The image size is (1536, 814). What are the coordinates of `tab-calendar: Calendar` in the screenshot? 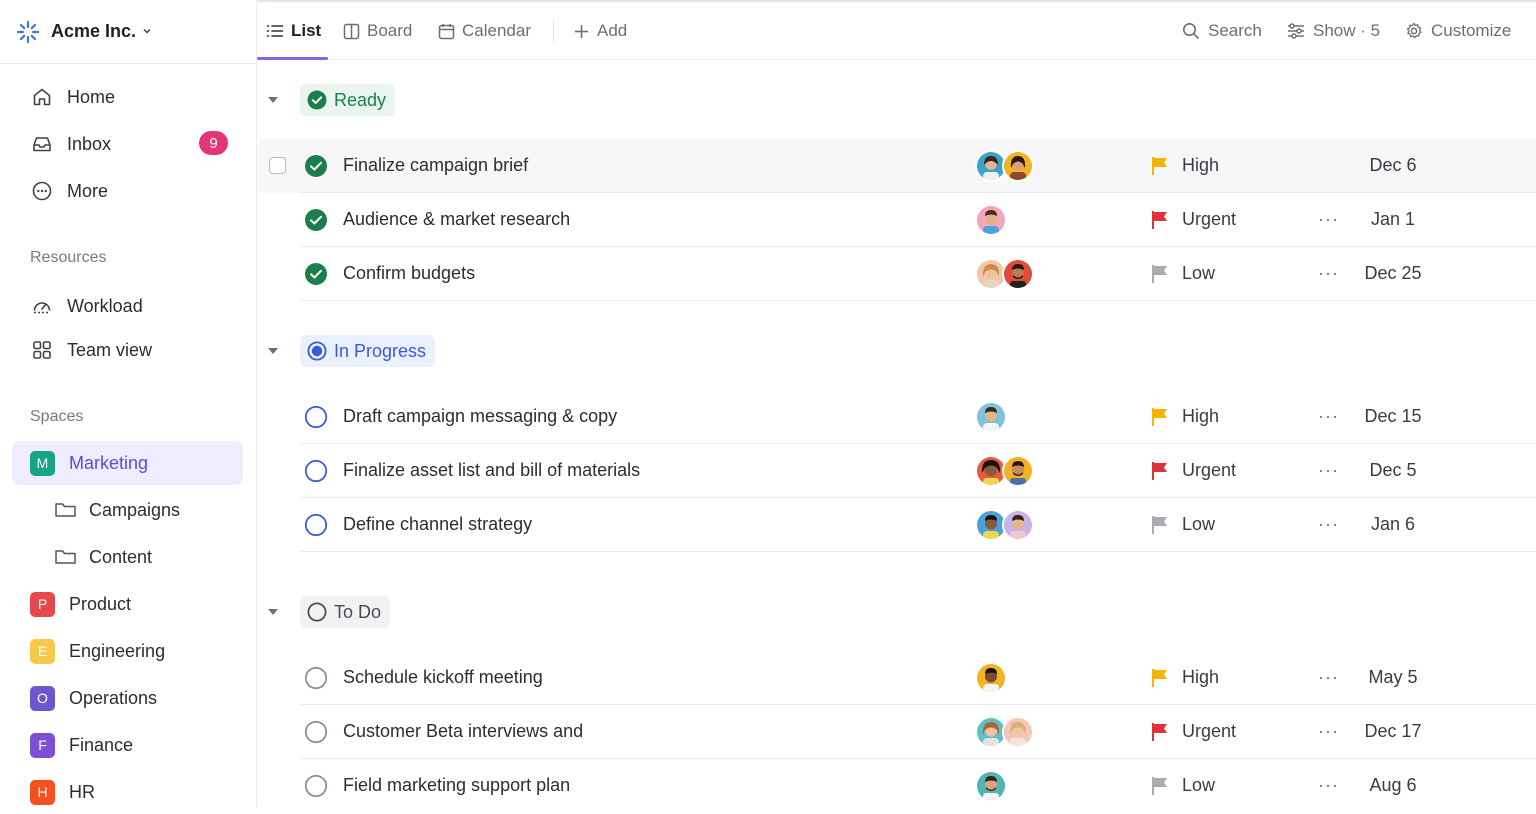 It's located at (484, 31).